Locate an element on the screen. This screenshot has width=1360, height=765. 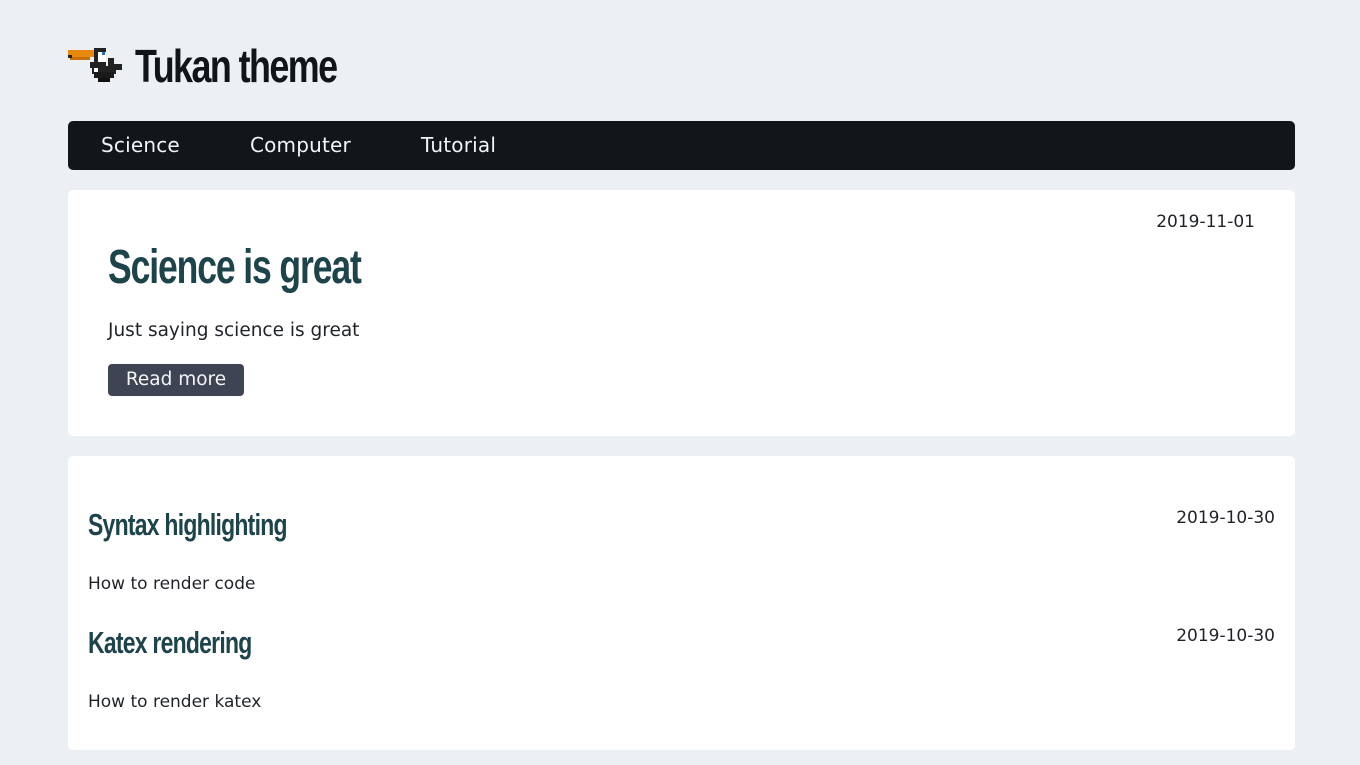
post-date: 2019-11-01 is located at coordinates (1205, 222).